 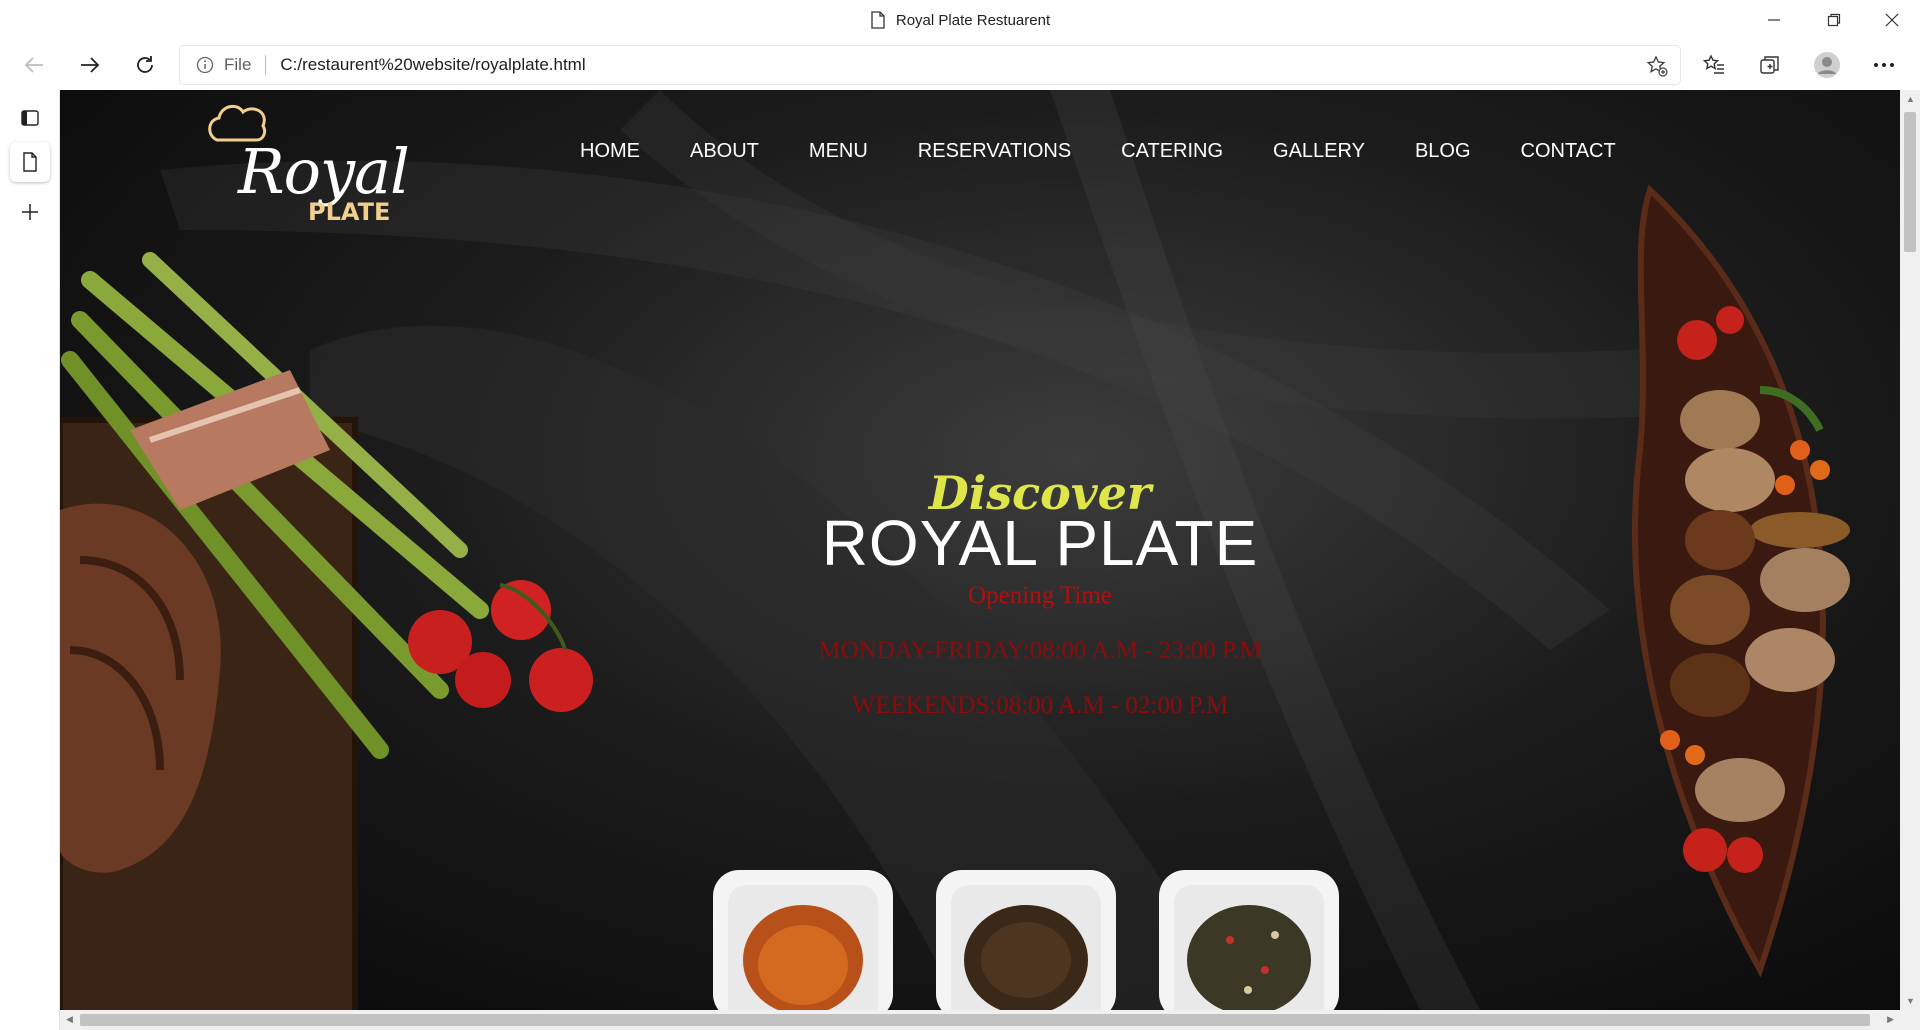 What do you see at coordinates (1910, 1001) in the screenshot?
I see `scroll-down-icon: ▼` at bounding box center [1910, 1001].